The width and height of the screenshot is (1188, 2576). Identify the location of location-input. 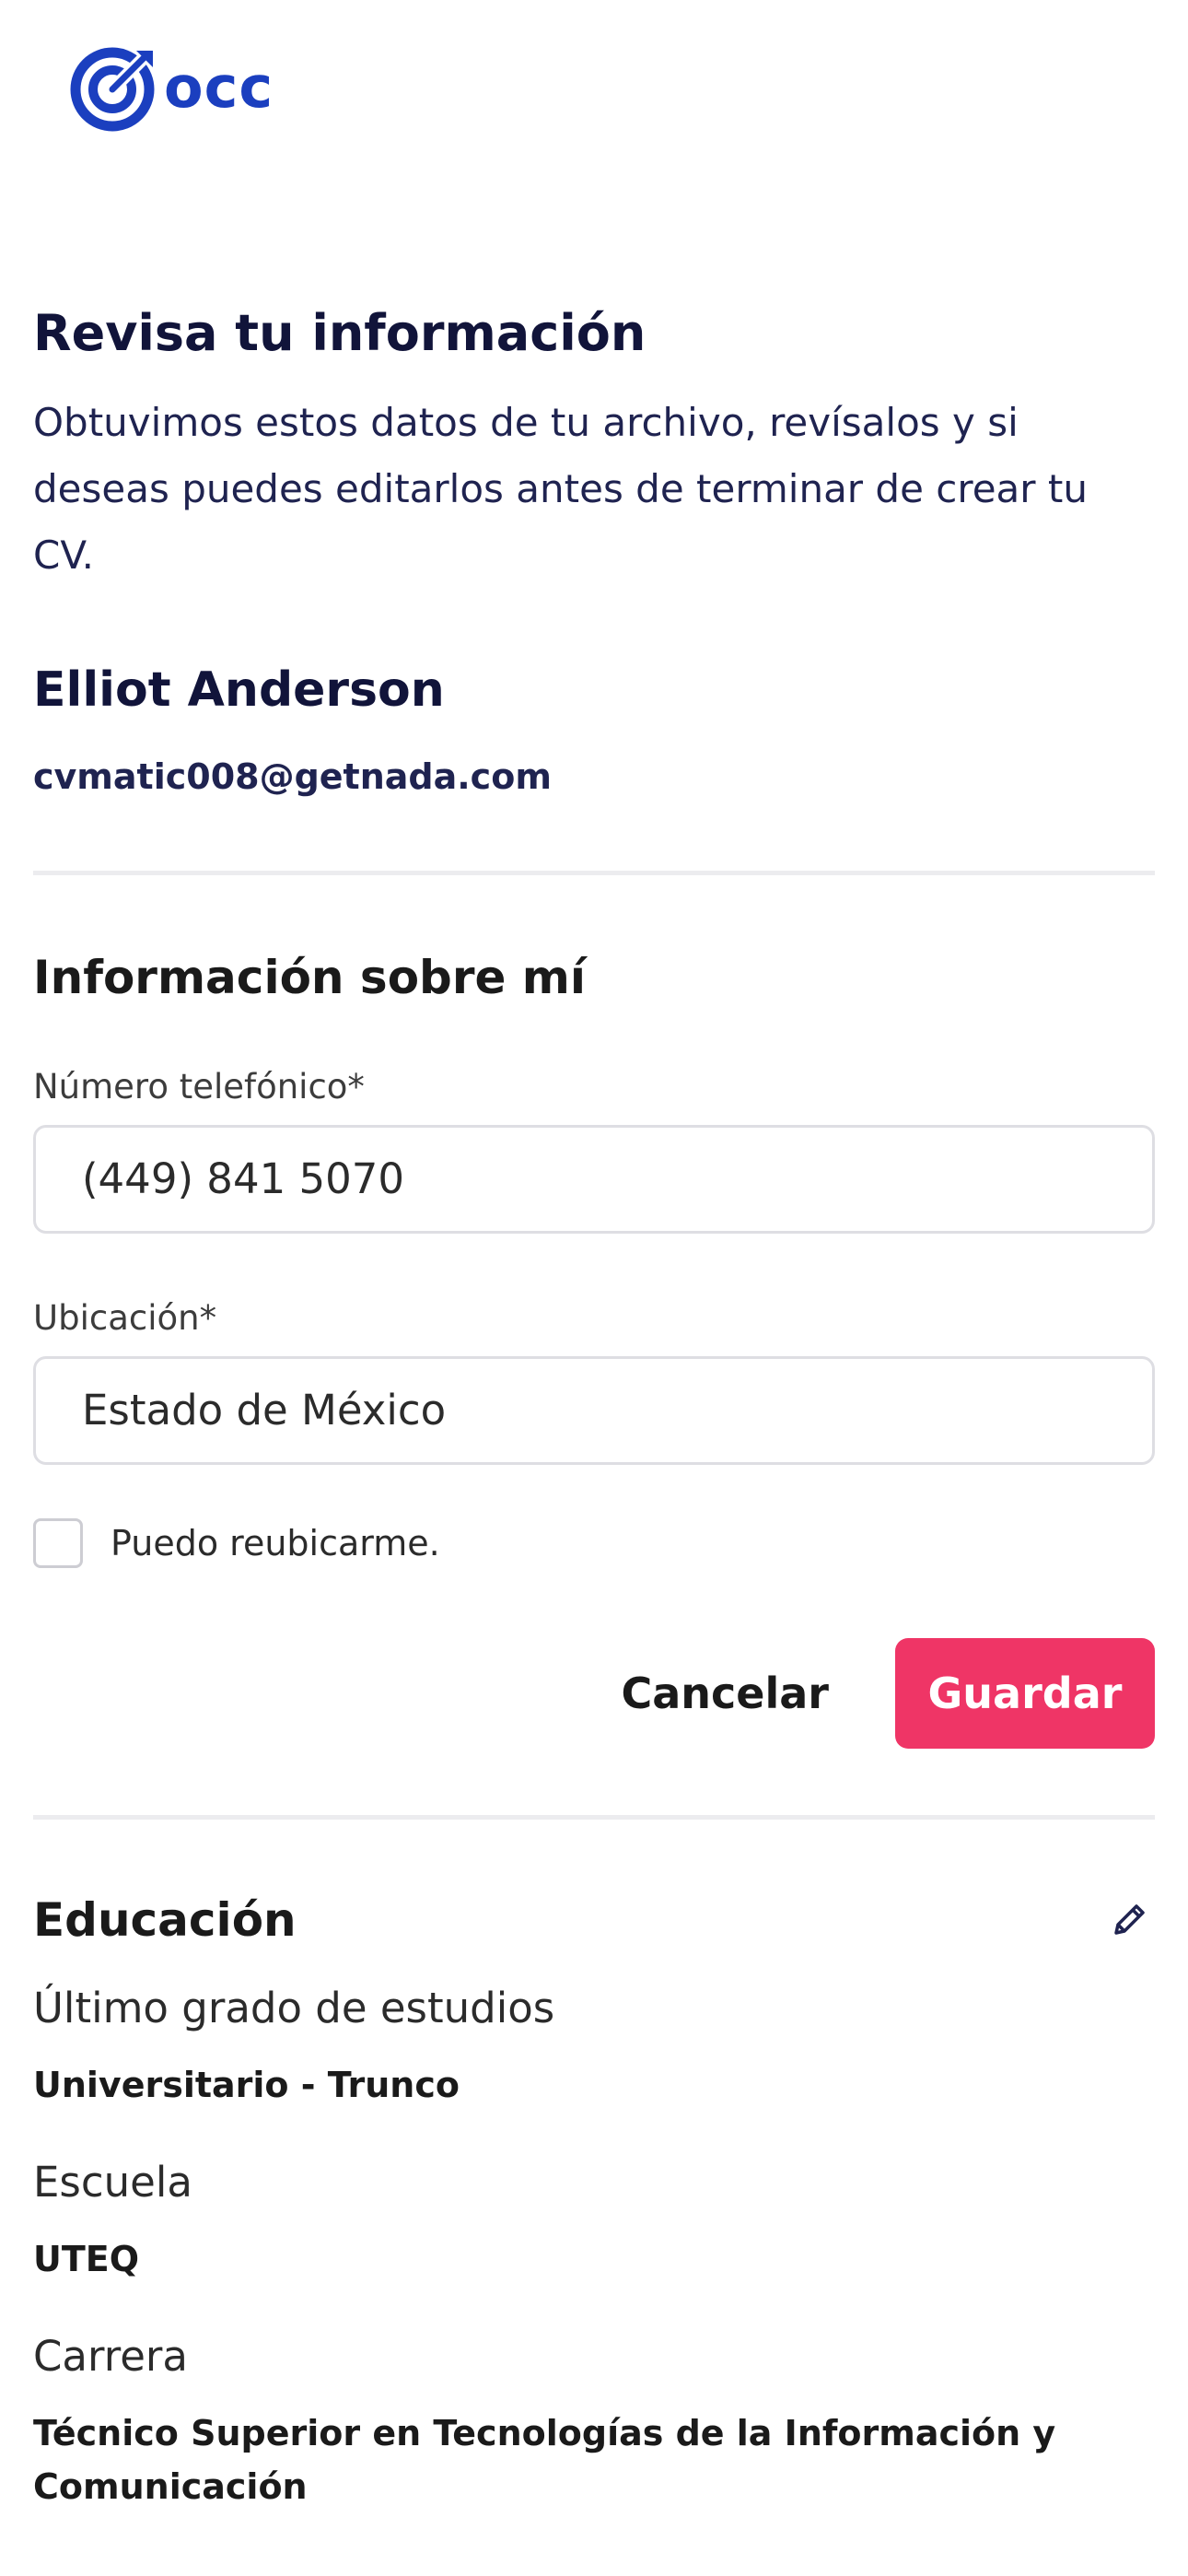
(594, 1410).